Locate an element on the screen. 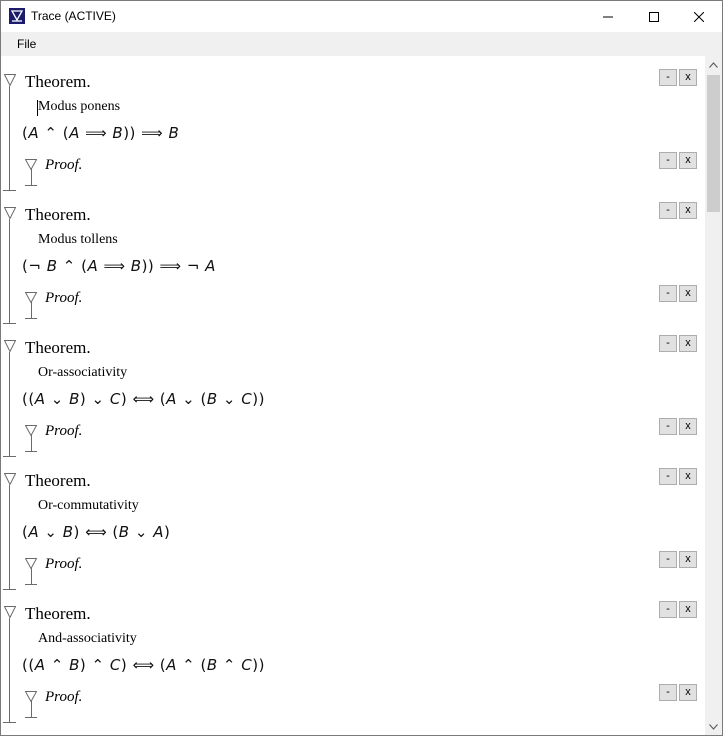  theorem-name: Modus tollens is located at coordinates (78, 240).